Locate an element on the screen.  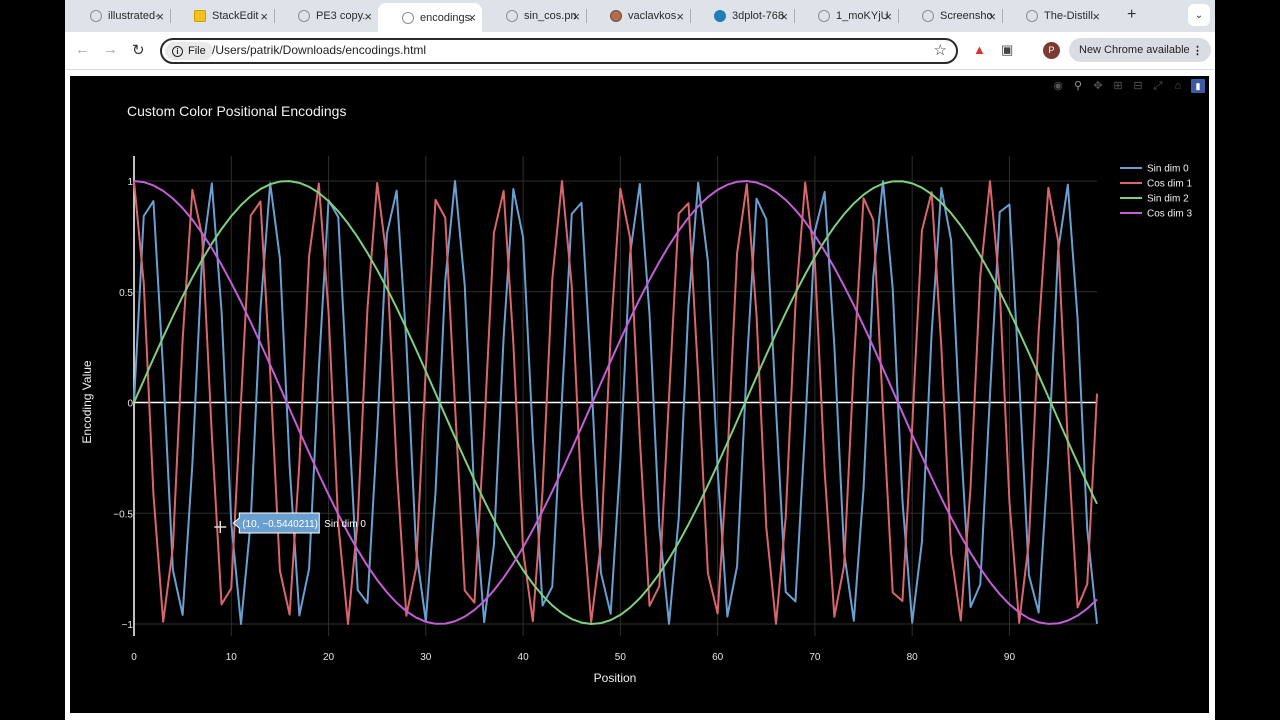
tab-3: encodings. × is located at coordinates (430, 17).